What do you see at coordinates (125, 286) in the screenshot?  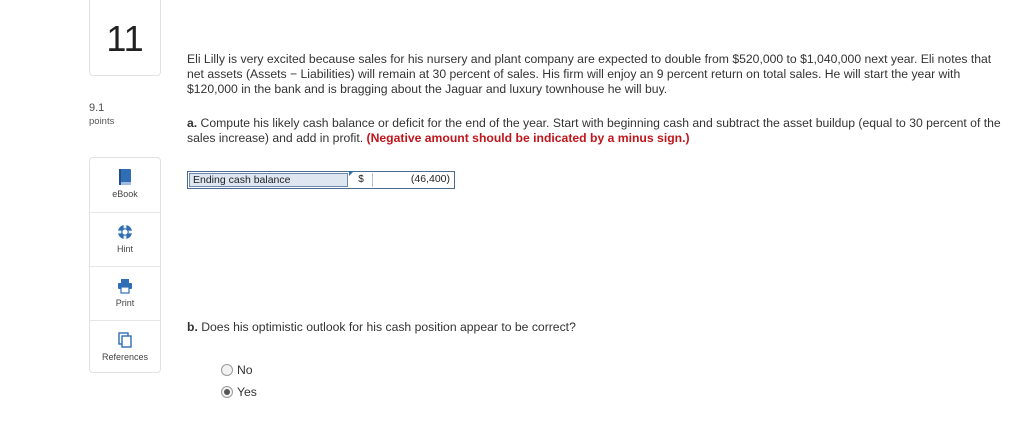 I see `printer-icon` at bounding box center [125, 286].